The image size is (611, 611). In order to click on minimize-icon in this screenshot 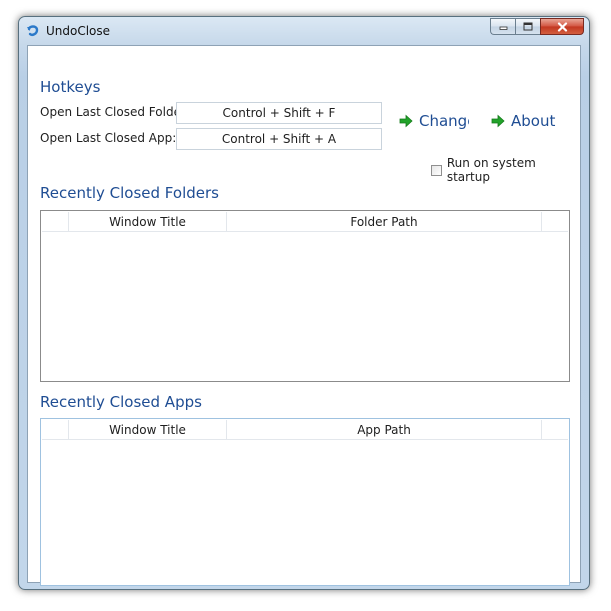, I will do `click(503, 28)`.